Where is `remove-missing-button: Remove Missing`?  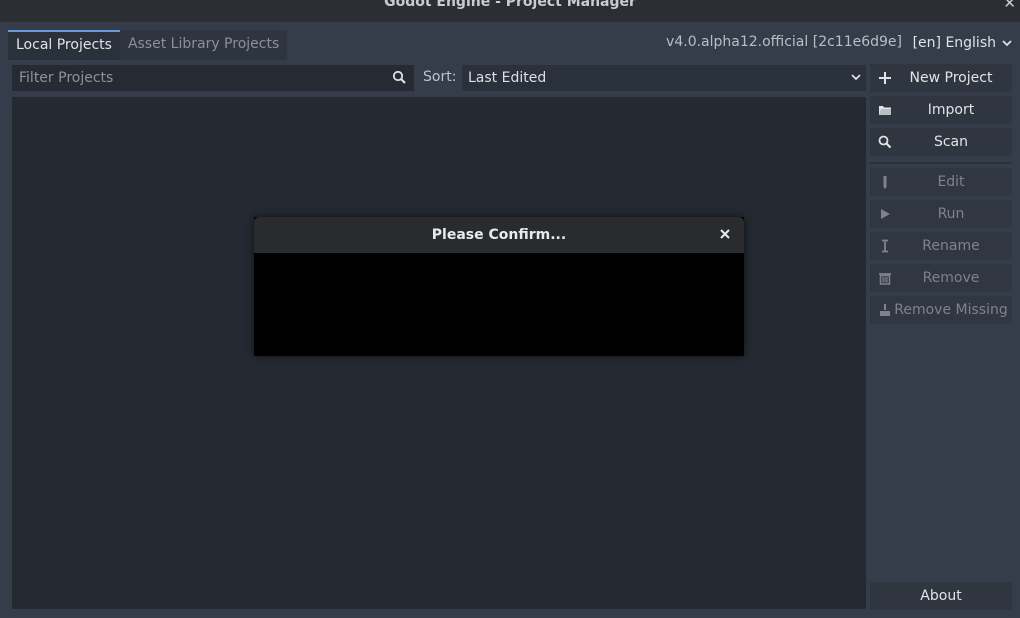
remove-missing-button: Remove Missing is located at coordinates (941, 310).